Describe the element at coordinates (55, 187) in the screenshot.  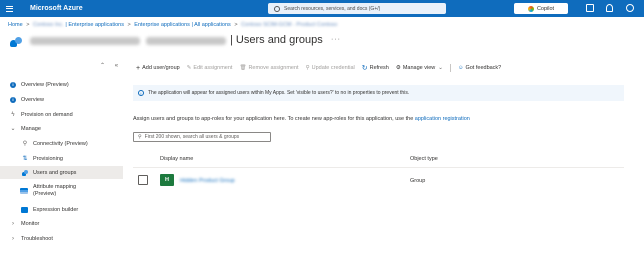
I see `sidebar-item-label: Attribute mapping` at that location.